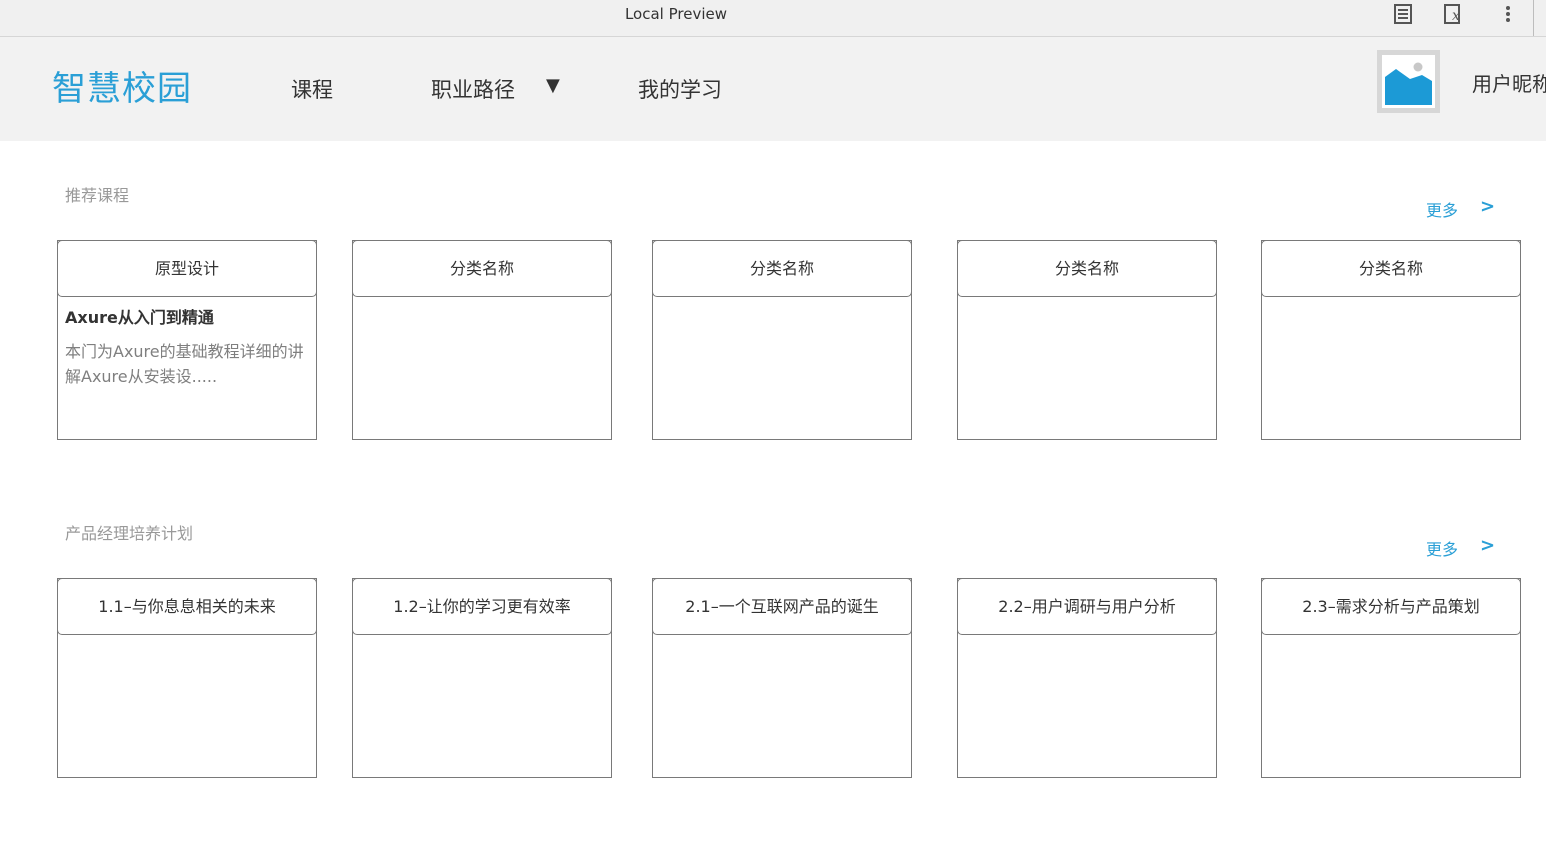 The width and height of the screenshot is (1546, 853). What do you see at coordinates (187, 606) in the screenshot?
I see `lesson-title: 1.1–与你息息相关的未来` at bounding box center [187, 606].